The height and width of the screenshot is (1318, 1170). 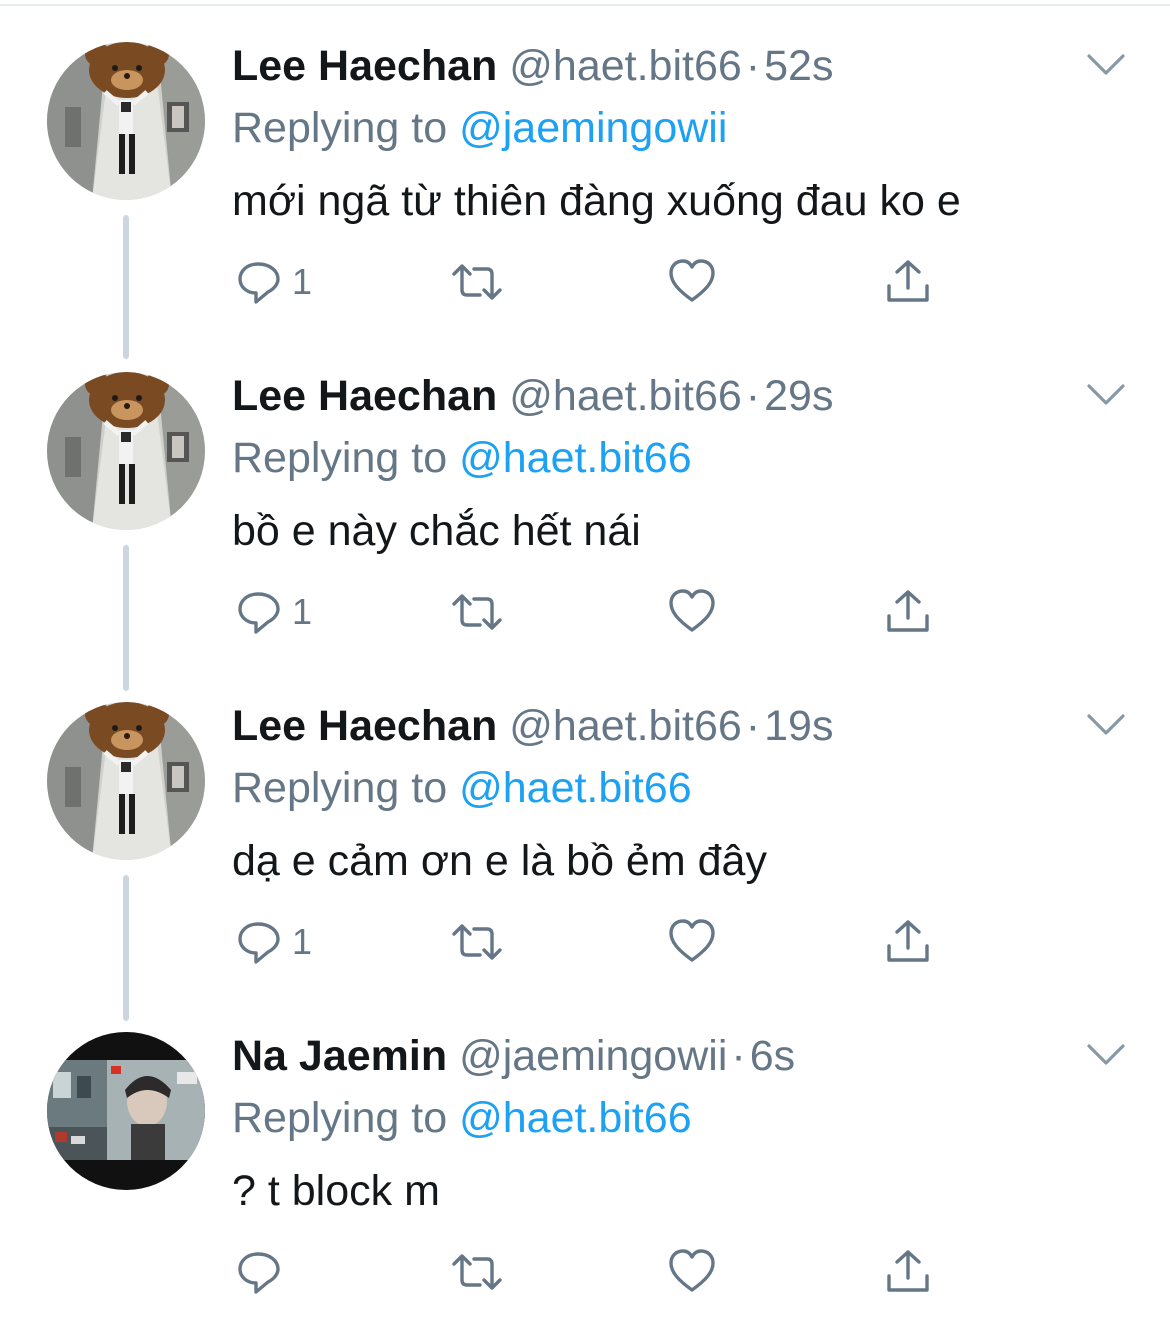 I want to click on tweet-text: bồ e này chắc hết nái, so click(x=436, y=531).